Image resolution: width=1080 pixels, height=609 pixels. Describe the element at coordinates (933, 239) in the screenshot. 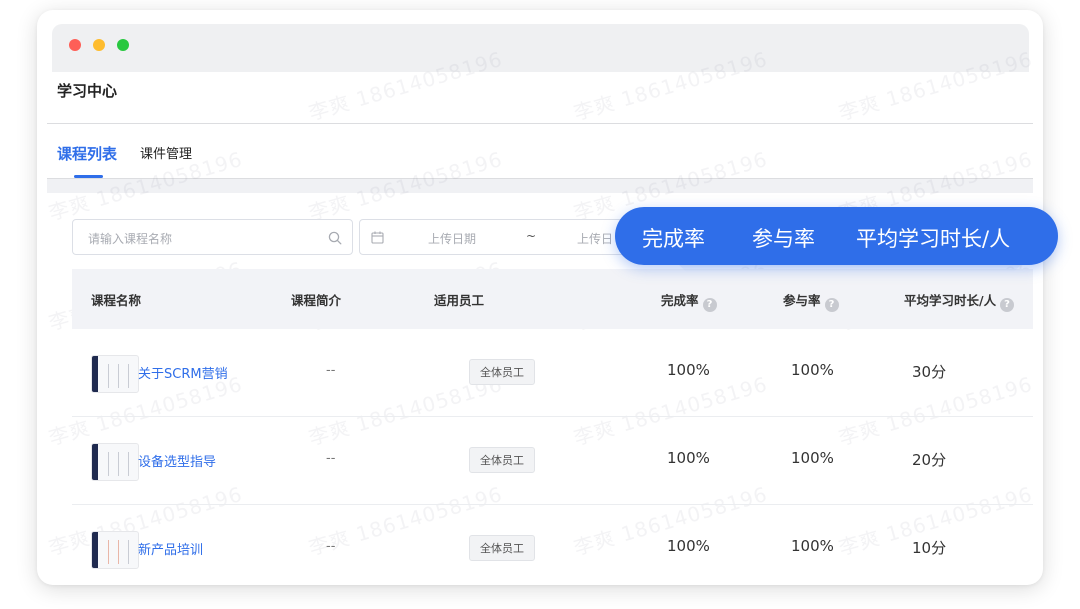

I see `callout-avg-time: 平均学习时长/人` at that location.